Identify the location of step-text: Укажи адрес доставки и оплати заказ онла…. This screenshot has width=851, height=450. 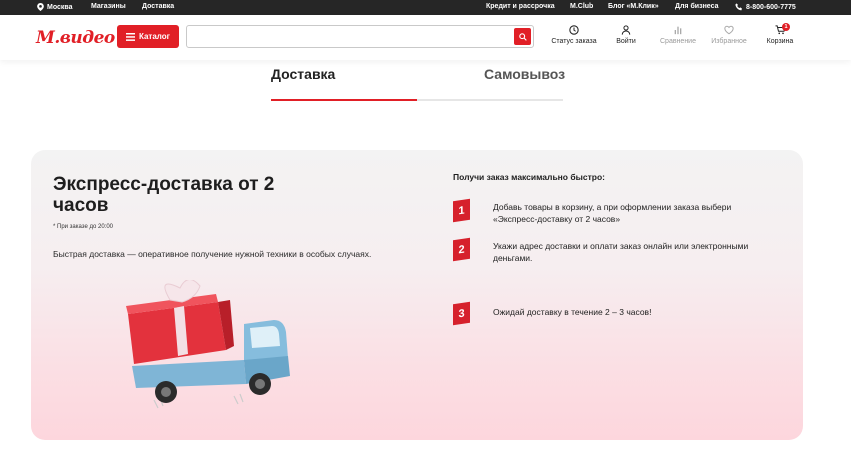
(621, 252).